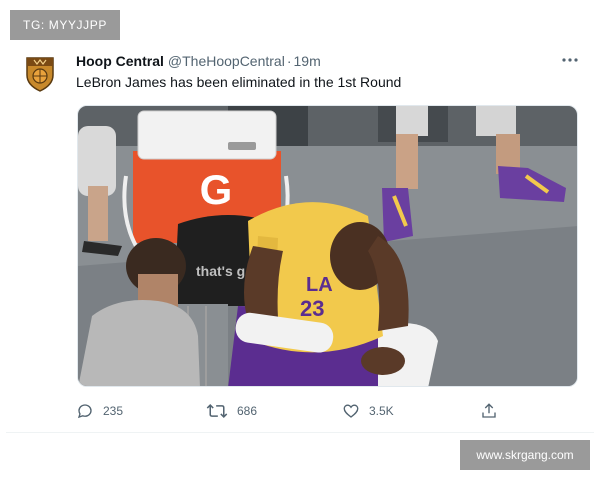  I want to click on retweet-count: 686, so click(247, 411).